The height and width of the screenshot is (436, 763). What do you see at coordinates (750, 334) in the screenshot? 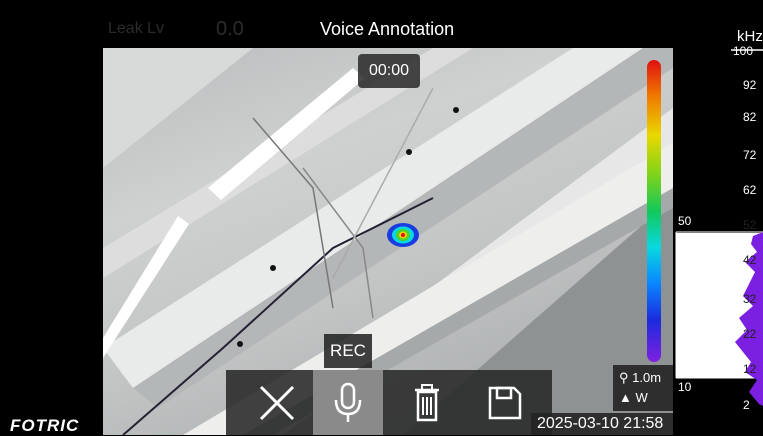
I see `spectrum-tick-label: 22` at bounding box center [750, 334].